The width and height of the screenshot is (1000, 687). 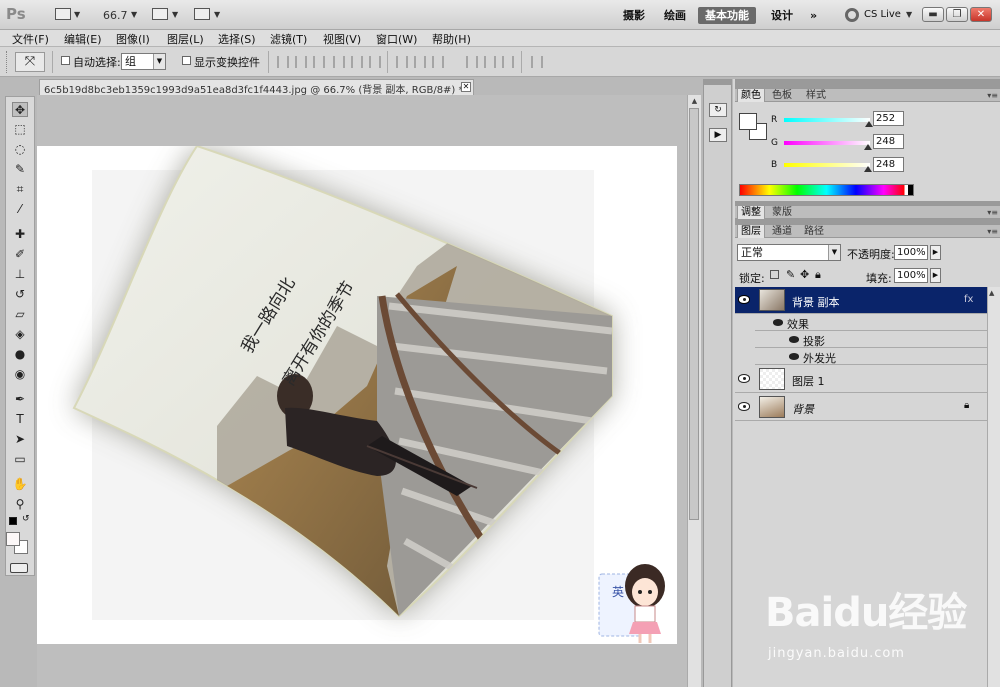 I want to click on red-slider, so click(x=827, y=120).